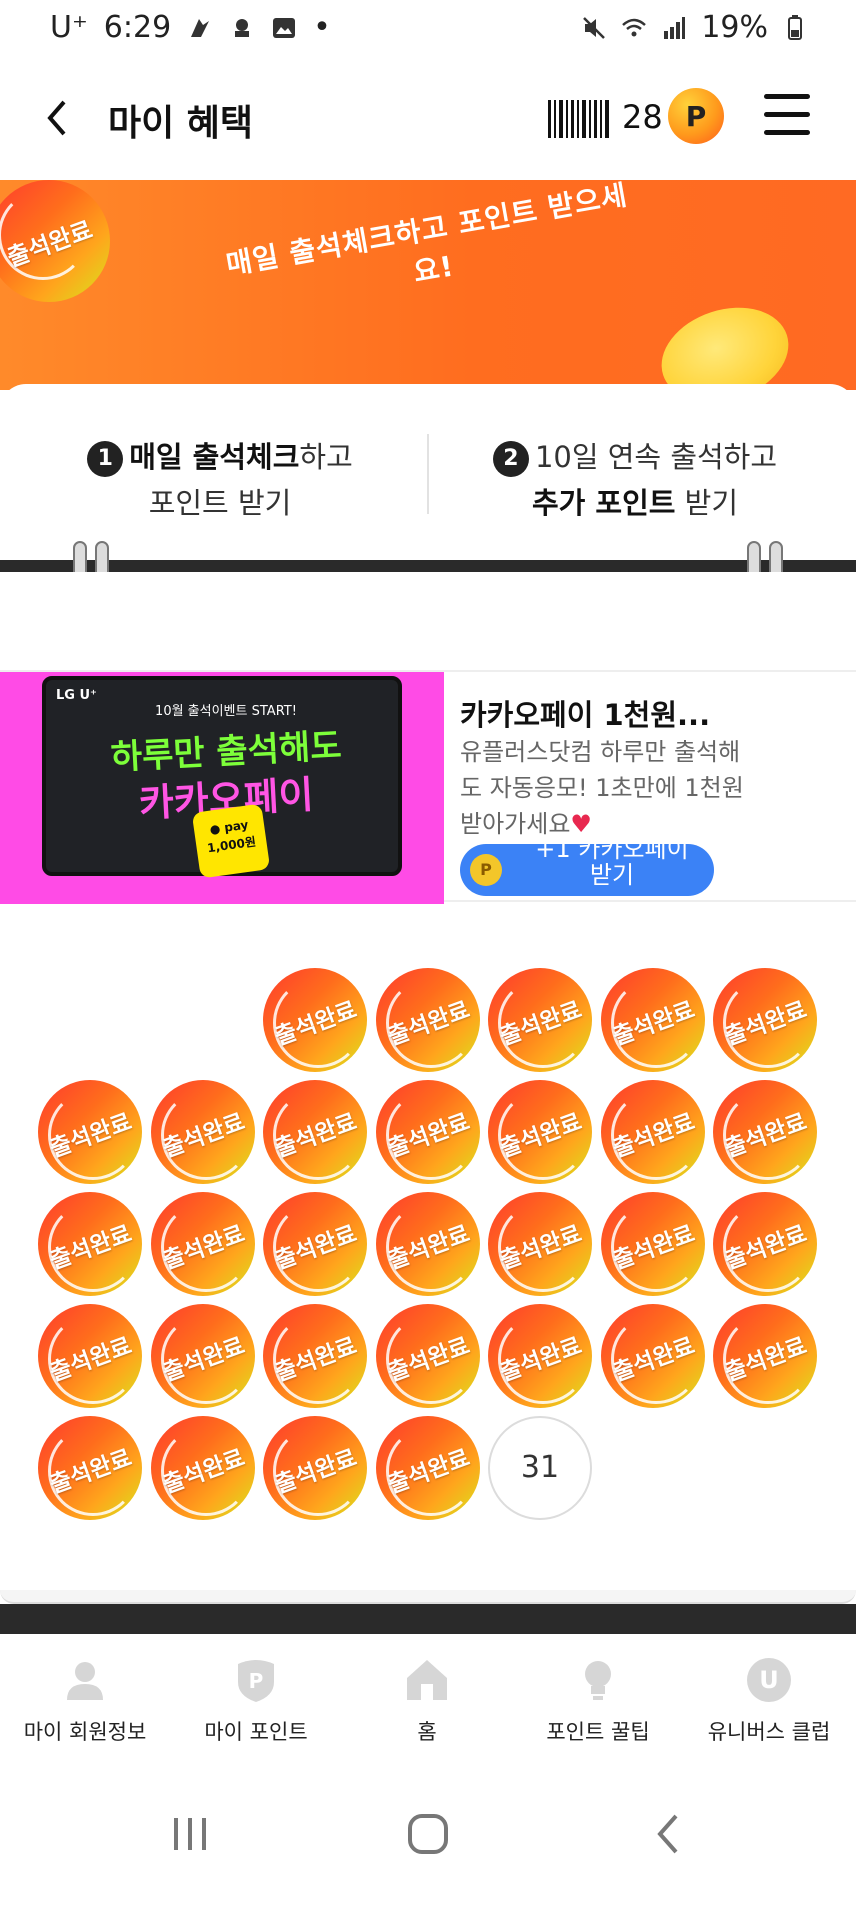  I want to click on back-icon, so click(670, 1834).